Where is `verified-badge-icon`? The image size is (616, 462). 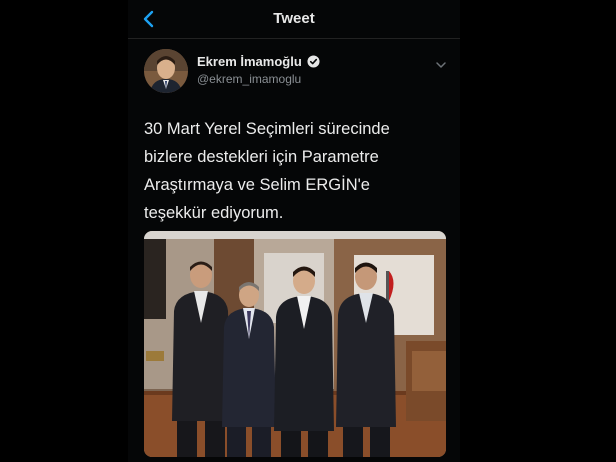
verified-badge-icon is located at coordinates (313, 61).